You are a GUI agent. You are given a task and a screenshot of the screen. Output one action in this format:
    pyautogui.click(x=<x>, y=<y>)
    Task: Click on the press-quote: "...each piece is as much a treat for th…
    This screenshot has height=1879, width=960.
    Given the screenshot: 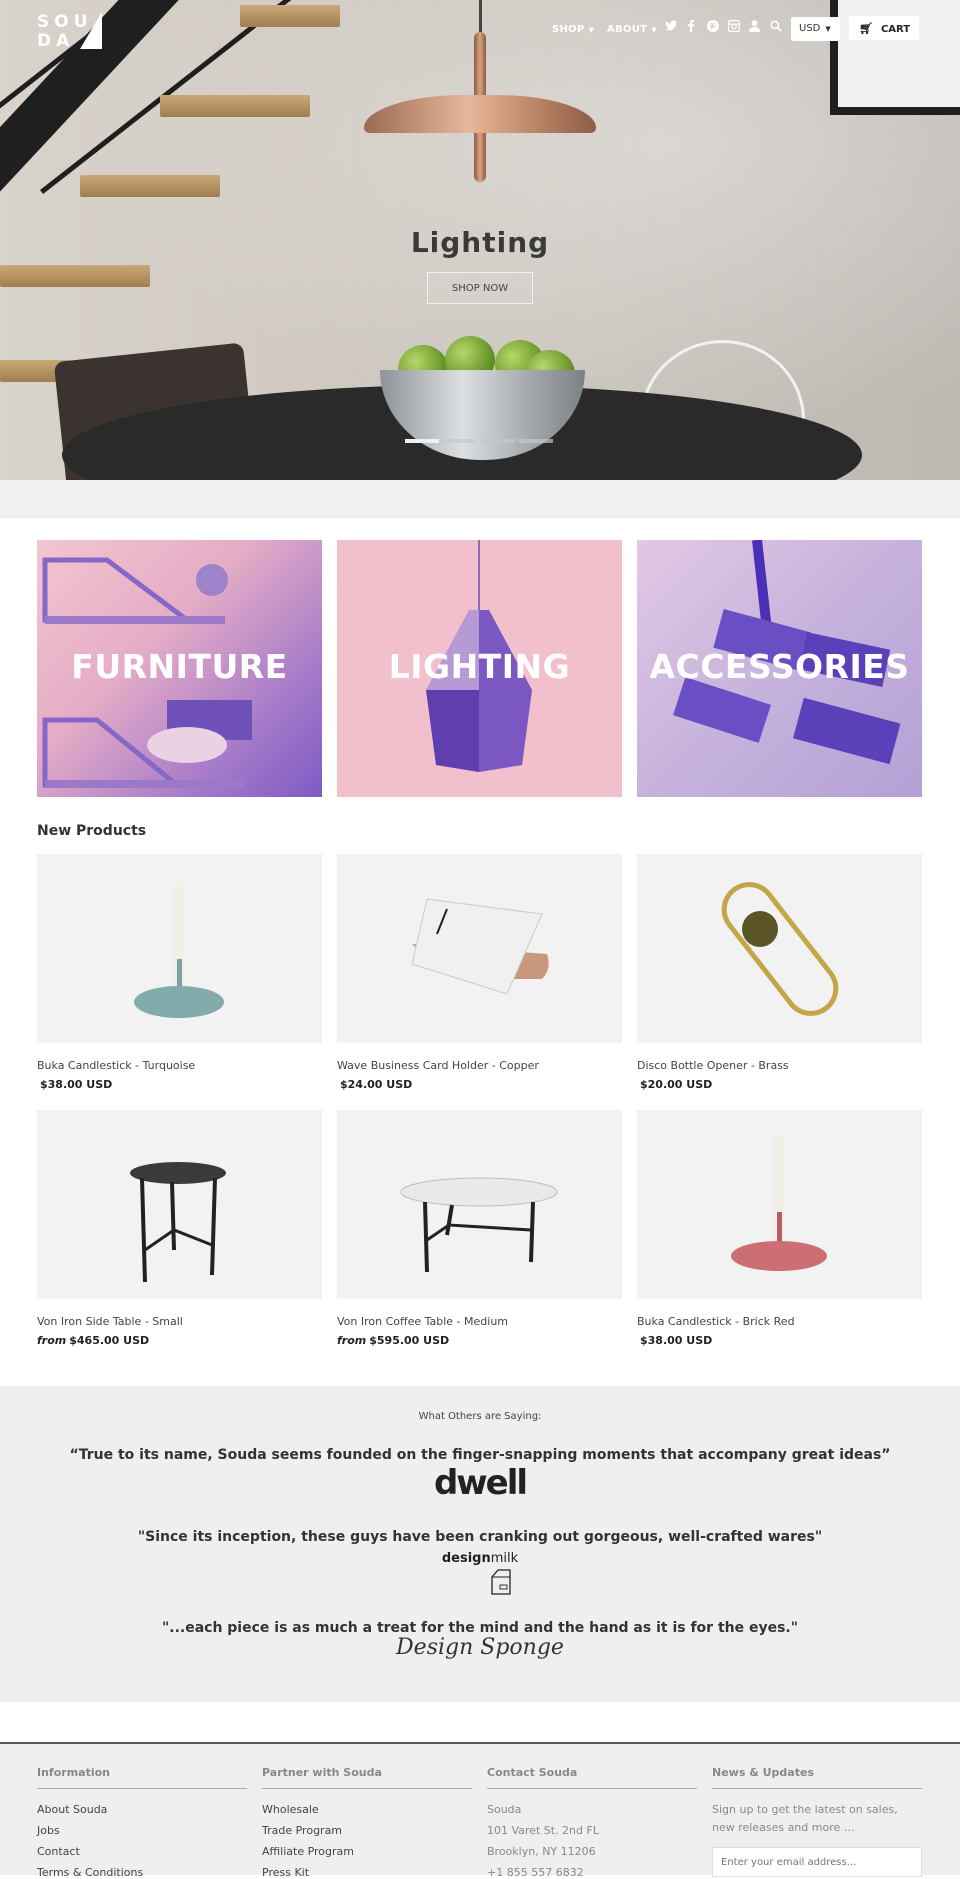 What is the action you would take?
    pyautogui.click(x=480, y=1628)
    